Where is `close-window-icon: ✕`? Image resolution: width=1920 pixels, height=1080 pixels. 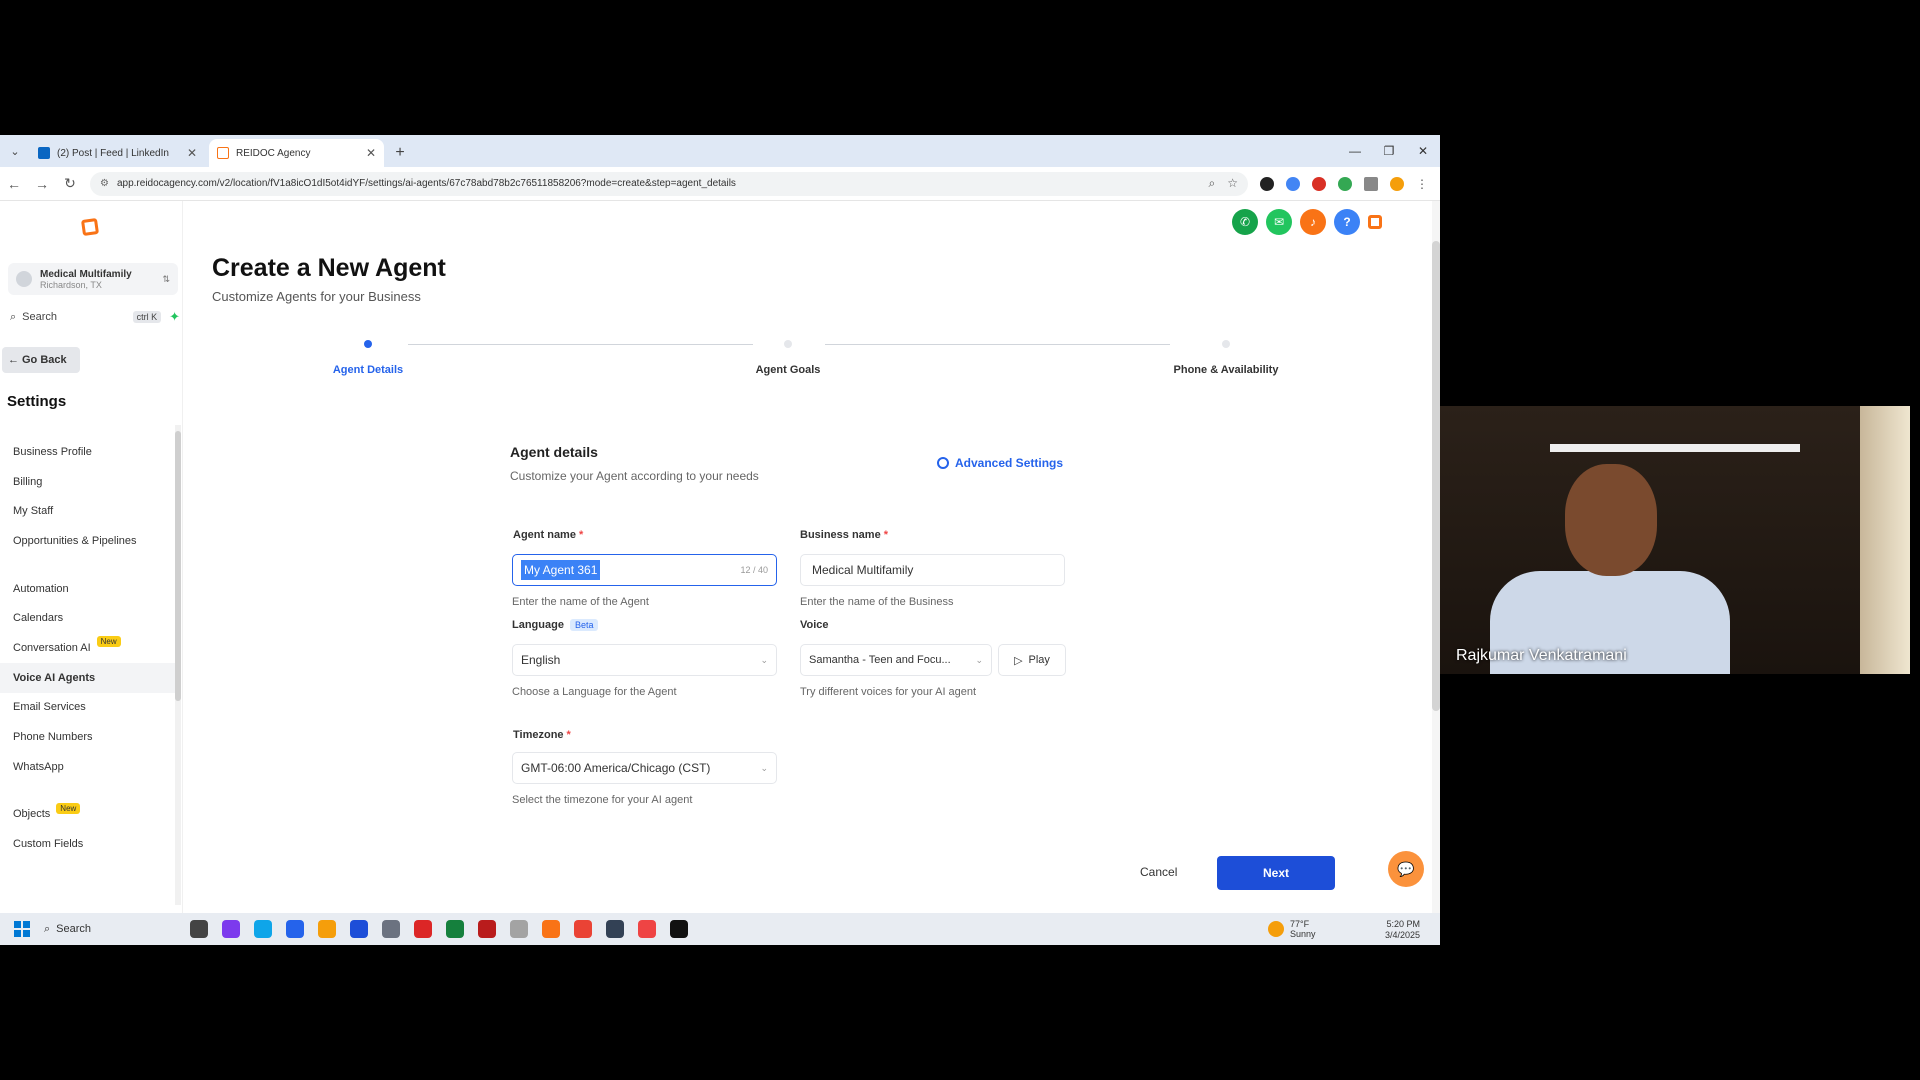
close-window-icon: ✕ is located at coordinates (1423, 151).